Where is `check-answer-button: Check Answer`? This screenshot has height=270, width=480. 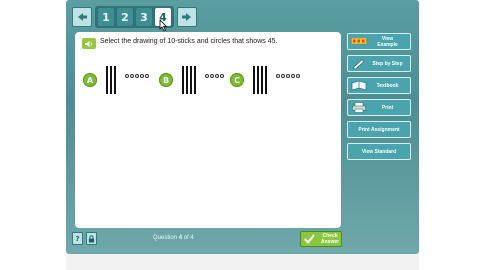
check-answer-button: Check Answer is located at coordinates (321, 239).